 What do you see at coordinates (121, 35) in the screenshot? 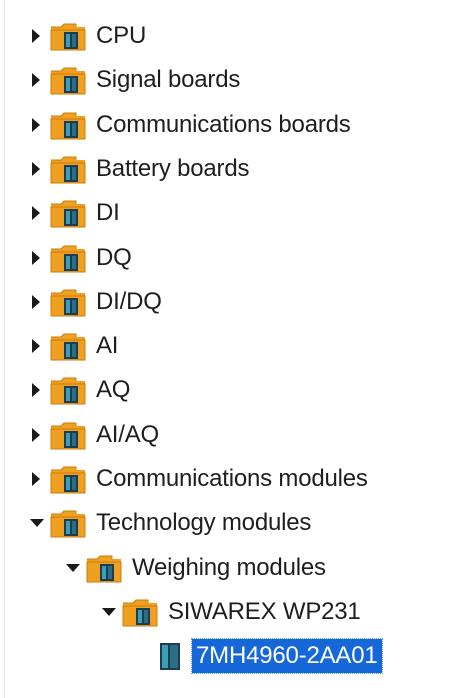
I see `tree-item-label: CPU` at bounding box center [121, 35].